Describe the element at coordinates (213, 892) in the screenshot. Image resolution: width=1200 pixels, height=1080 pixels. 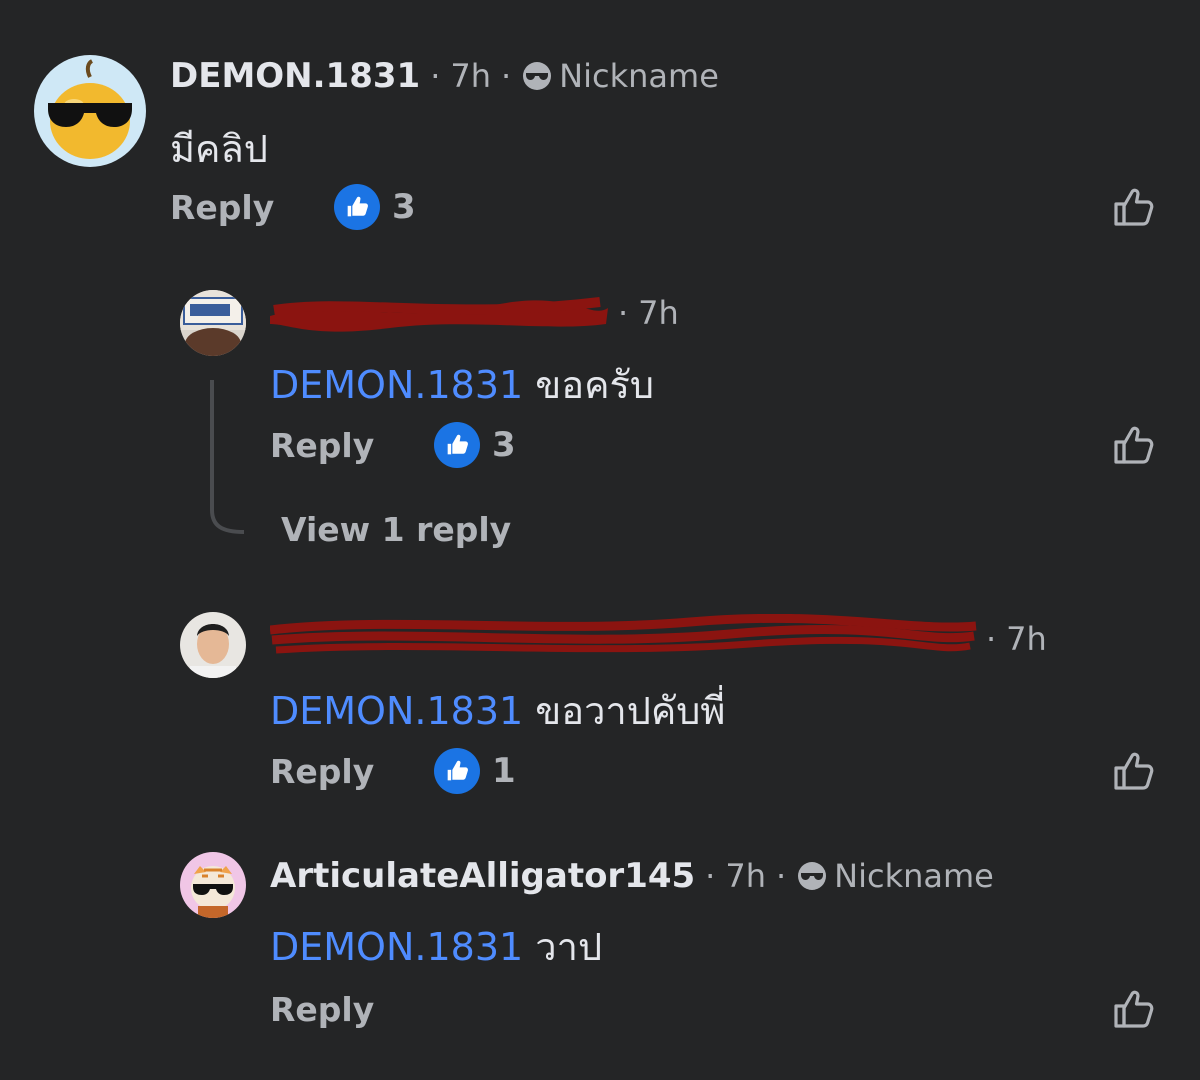
I see `tiger-sunglasses-avatar` at that location.